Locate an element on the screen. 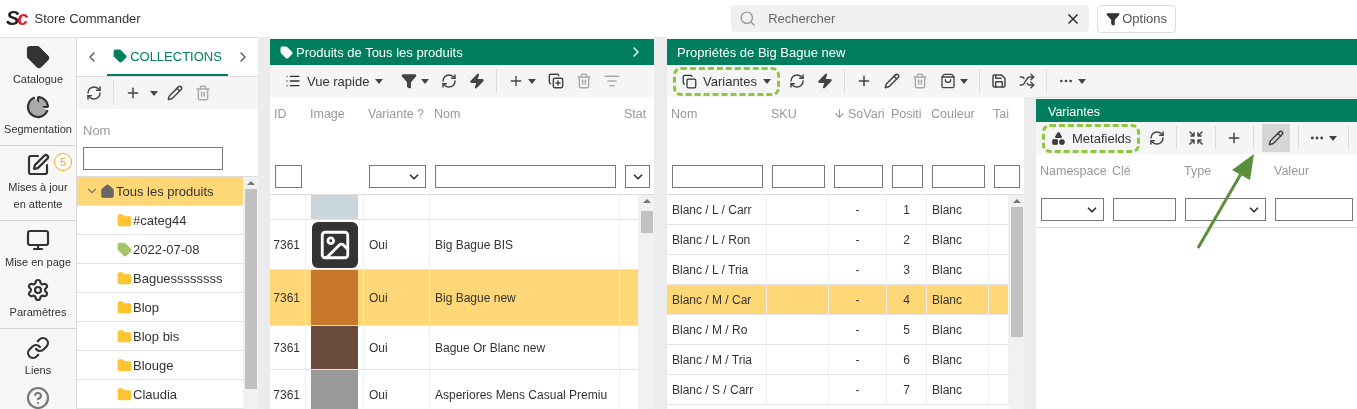  tree-item: Tous les produits is located at coordinates (160, 191).